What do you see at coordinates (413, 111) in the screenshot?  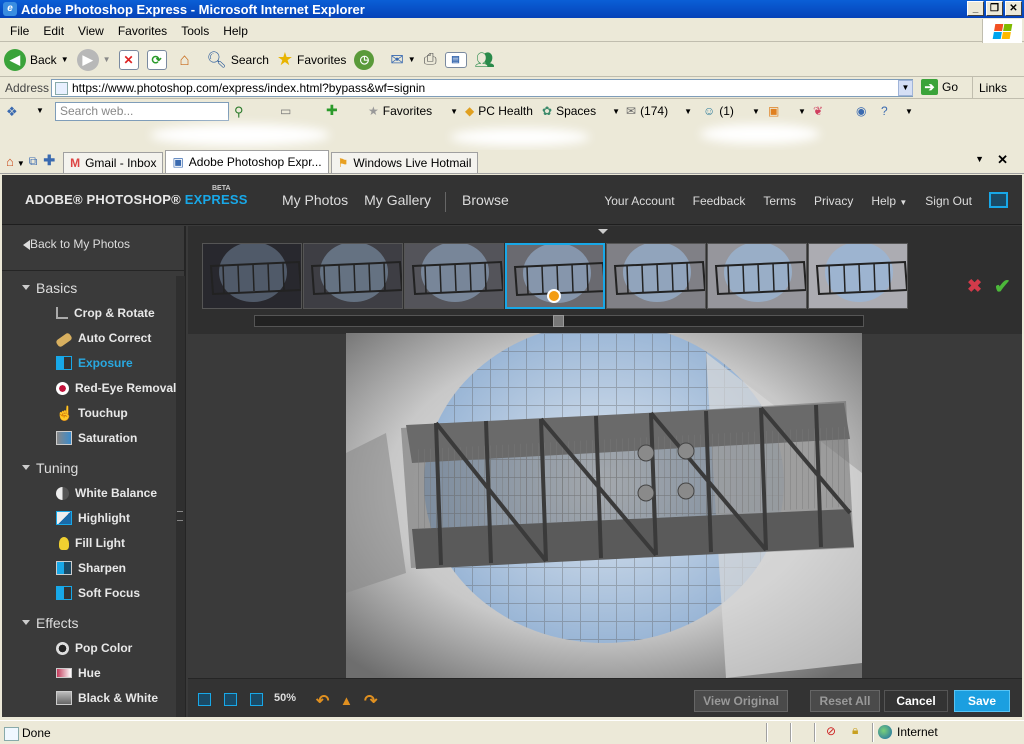 I see `live-favorites: ★ Favorites ▼` at bounding box center [413, 111].